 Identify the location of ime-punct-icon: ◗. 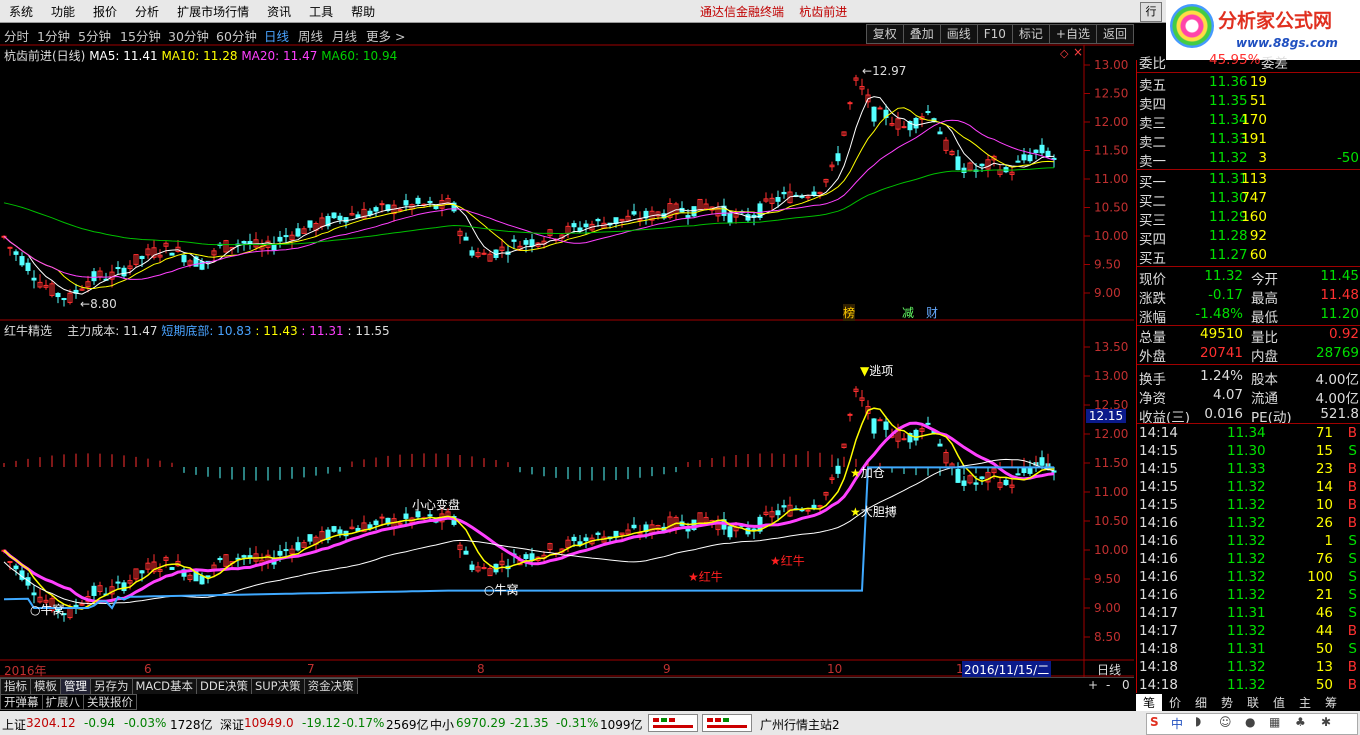
(1198, 721).